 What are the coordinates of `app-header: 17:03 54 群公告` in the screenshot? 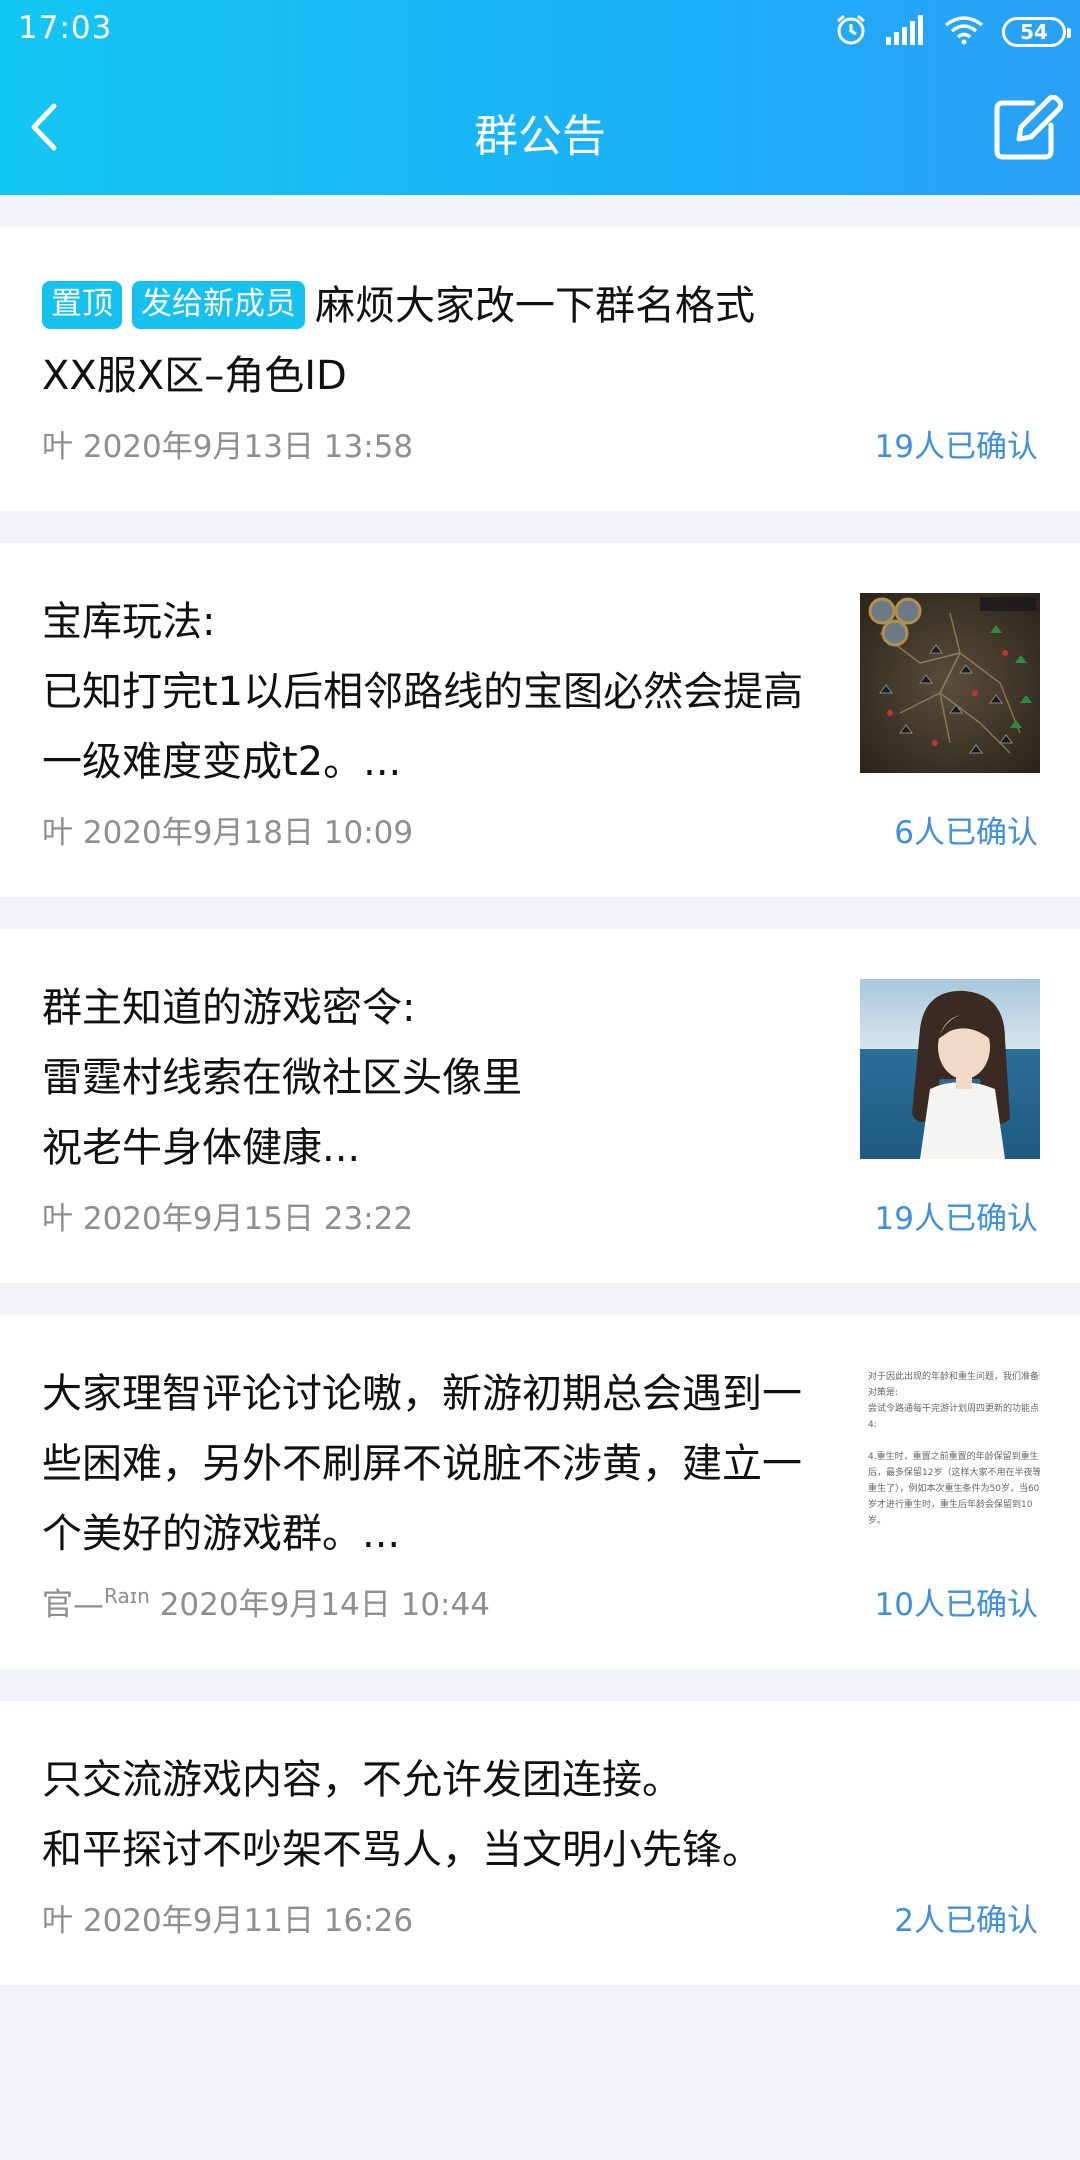 It's located at (540, 97).